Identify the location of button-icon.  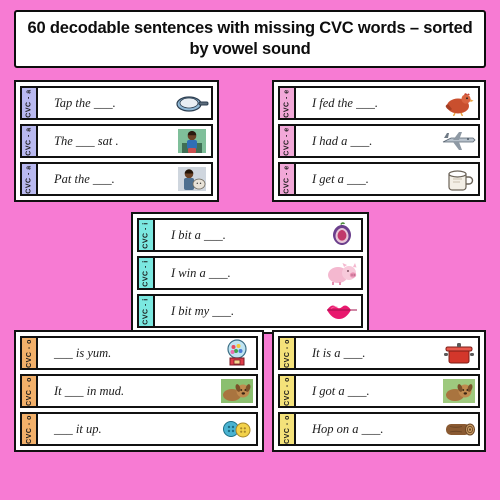
(237, 429).